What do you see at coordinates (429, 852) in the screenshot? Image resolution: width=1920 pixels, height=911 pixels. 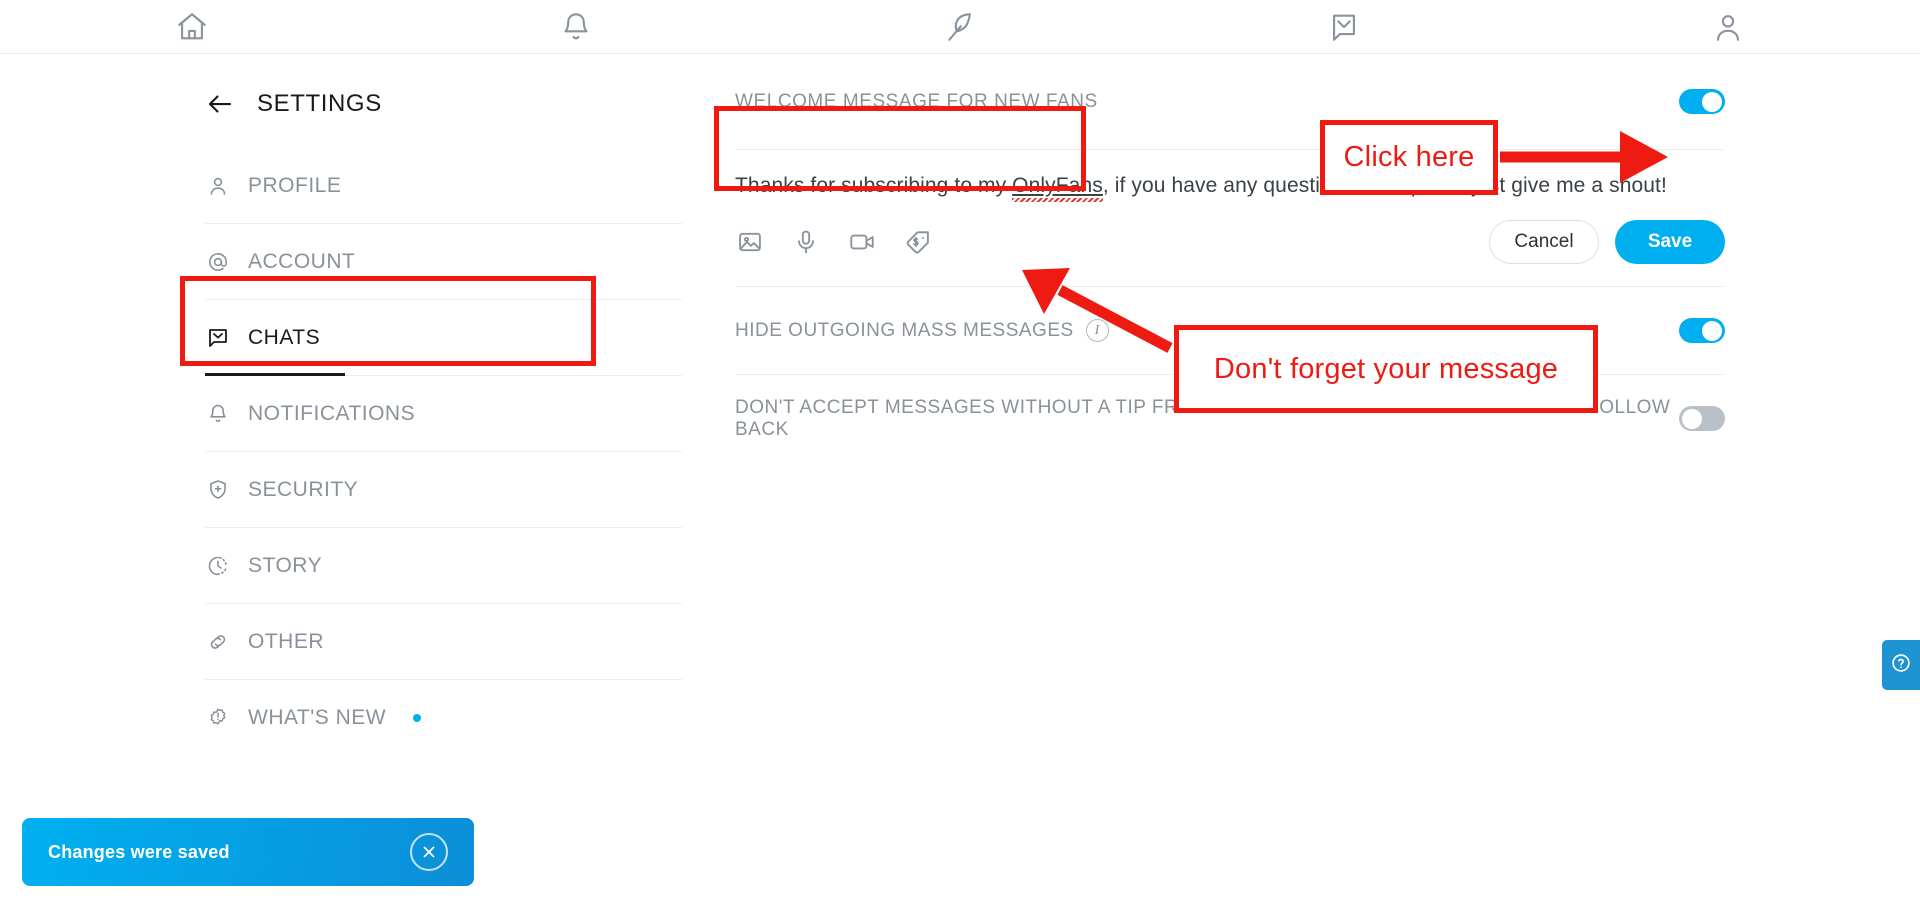 I see `close-icon` at bounding box center [429, 852].